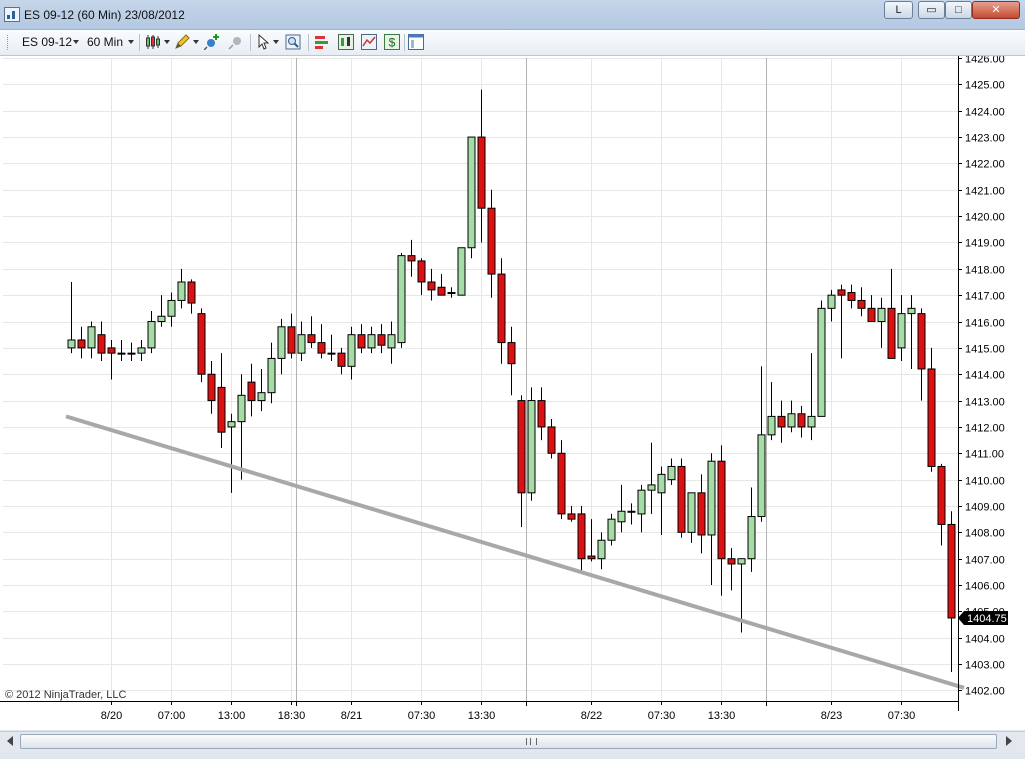  Describe the element at coordinates (512, 15) in the screenshot. I see `title-bar: ES 09-12 (60 Min) 23/08/2012 L ▭ □ ✕` at that location.